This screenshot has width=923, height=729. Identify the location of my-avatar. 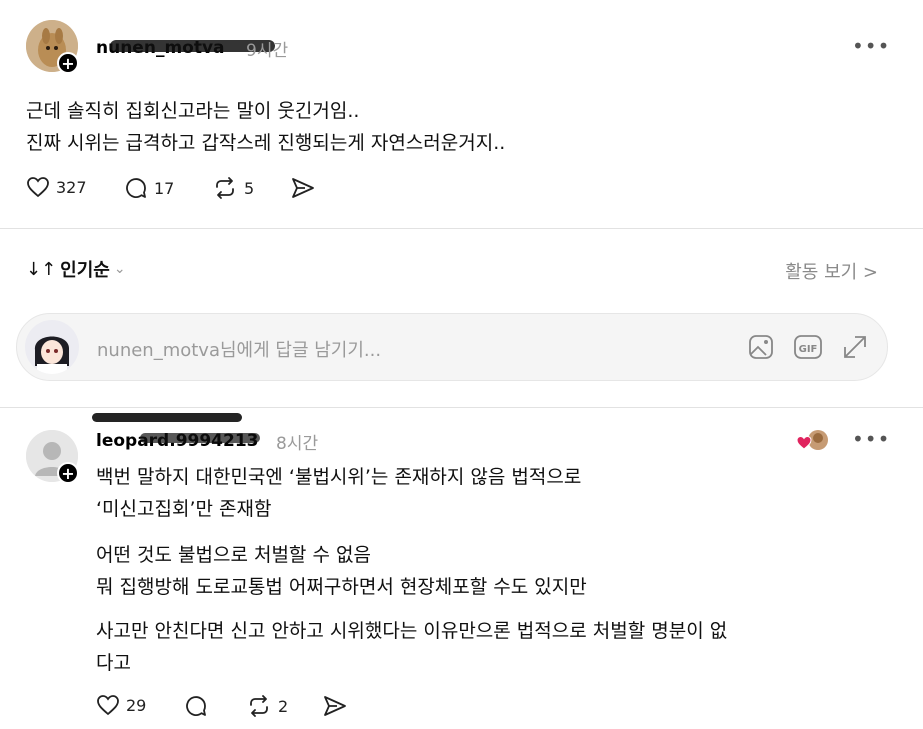
(52, 347).